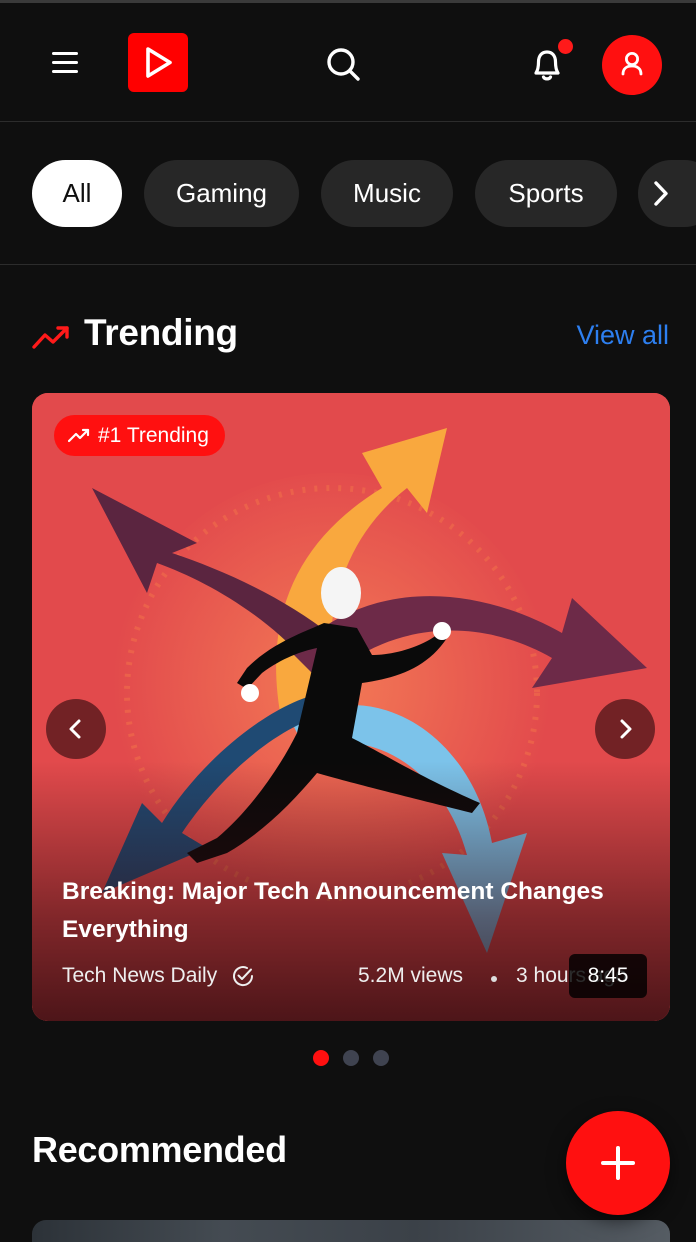  Describe the element at coordinates (608, 976) in the screenshot. I see `video-duration: 8:45` at that location.